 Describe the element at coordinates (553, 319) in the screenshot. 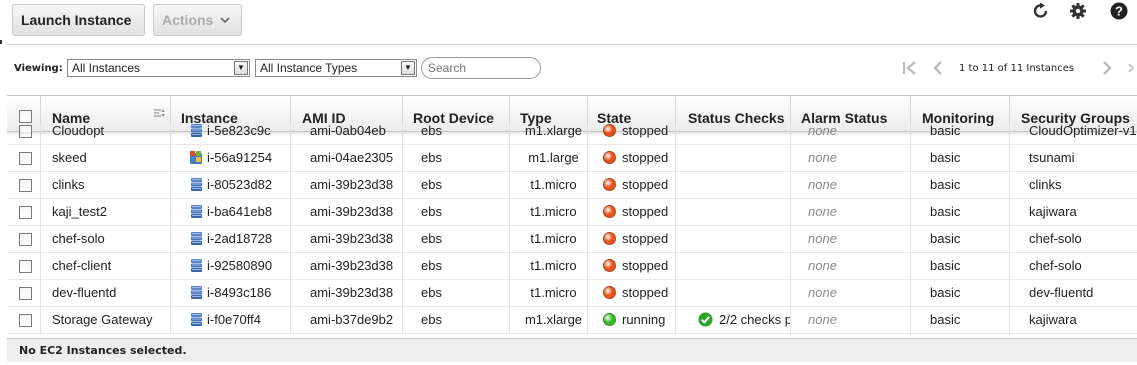

I see `type-value: m1.xlarge` at that location.